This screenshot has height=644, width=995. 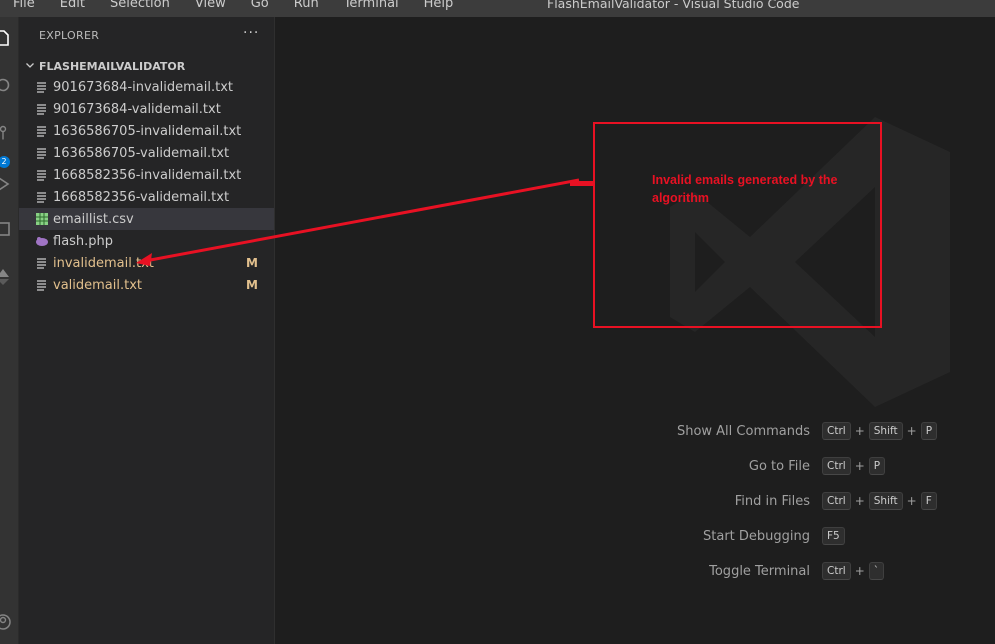 What do you see at coordinates (756, 536) in the screenshot?
I see `shortcut-label: Start Debugging` at bounding box center [756, 536].